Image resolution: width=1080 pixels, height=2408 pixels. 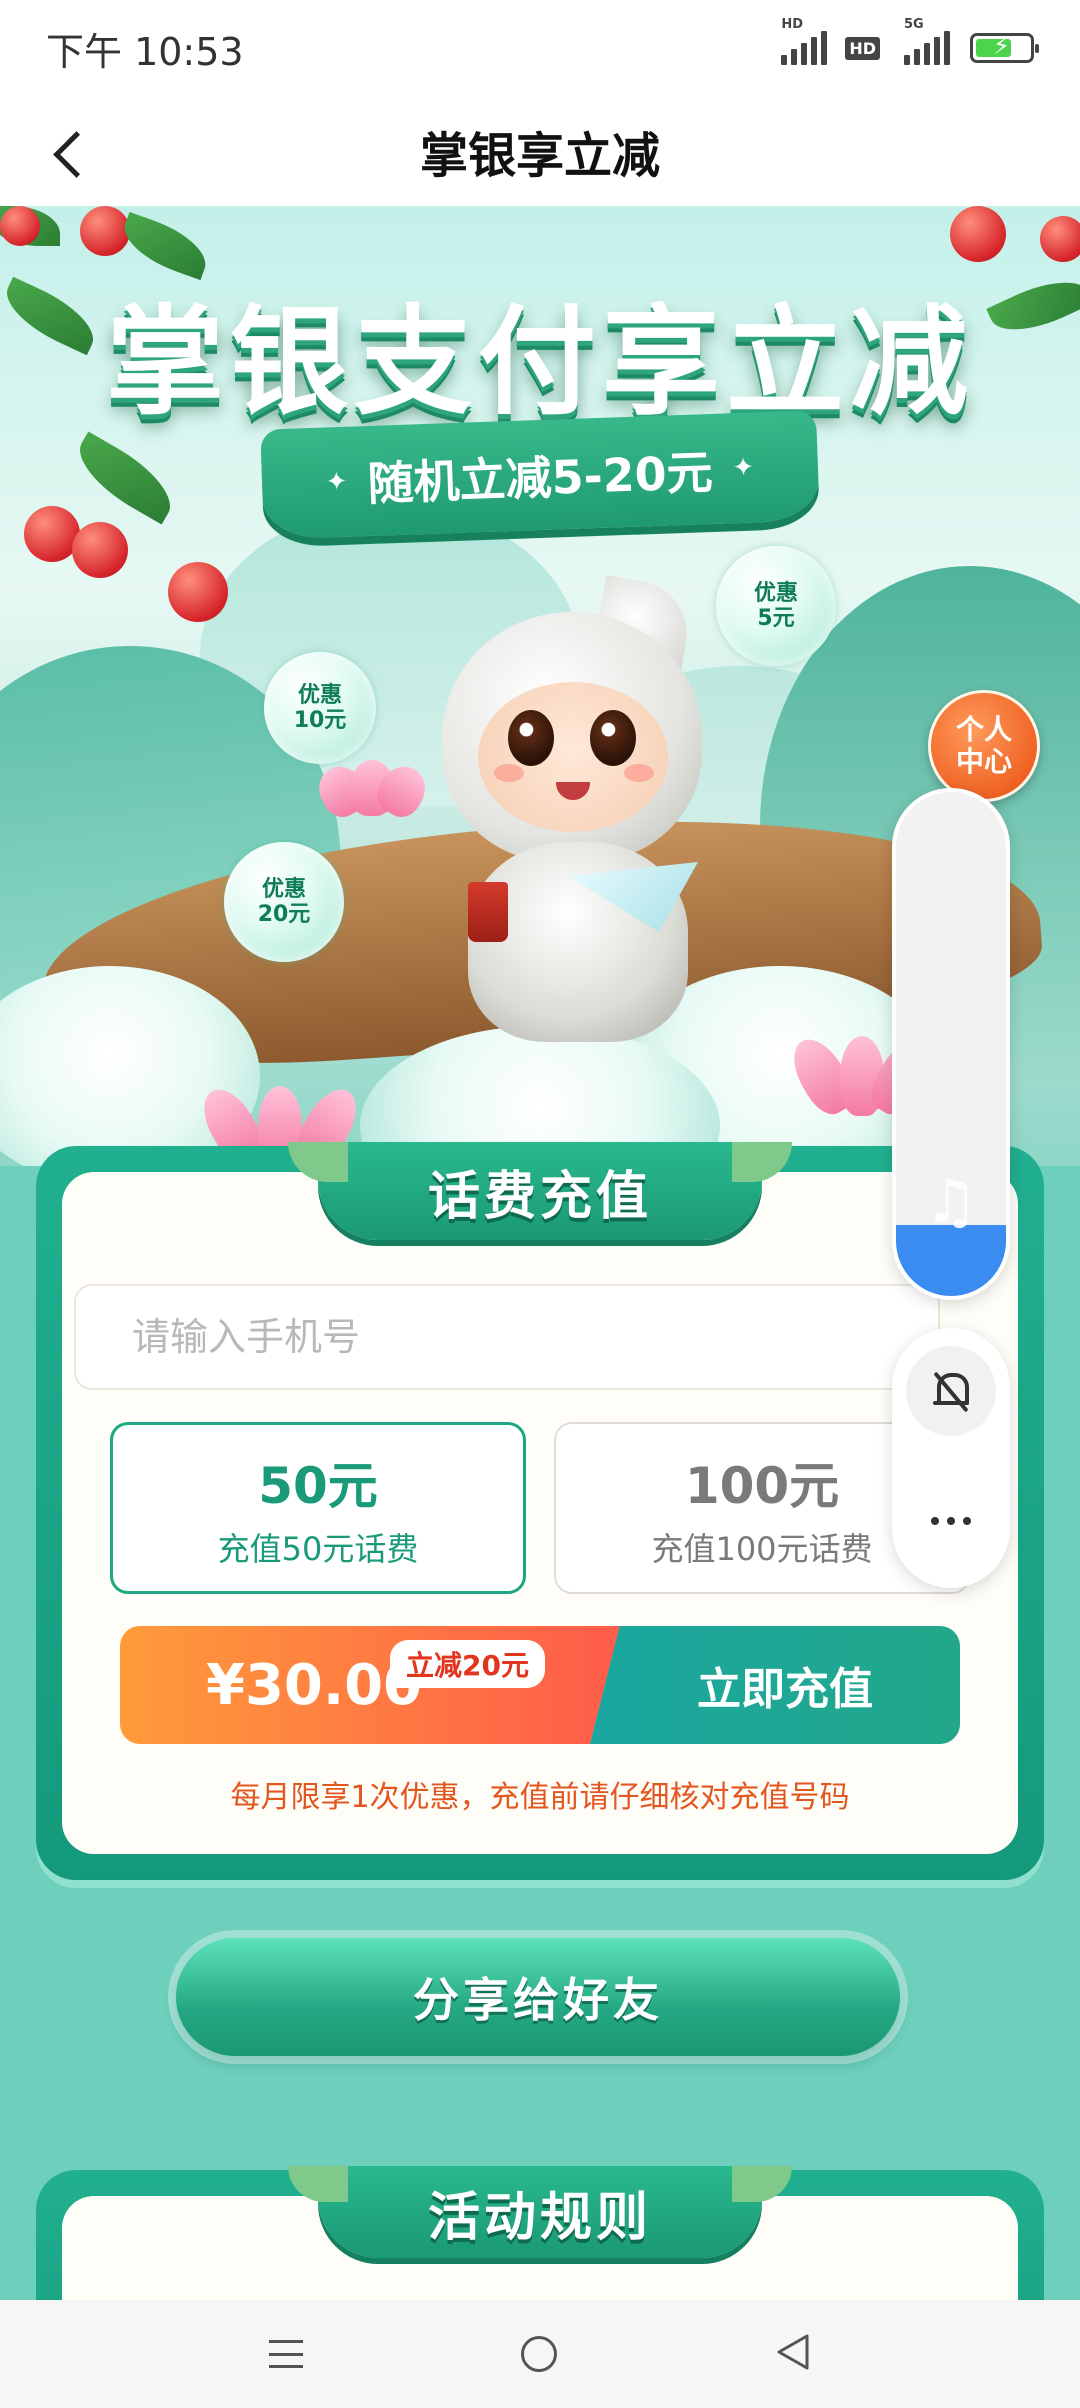 What do you see at coordinates (145, 51) in the screenshot?
I see `status-time: 下午 10:53` at bounding box center [145, 51].